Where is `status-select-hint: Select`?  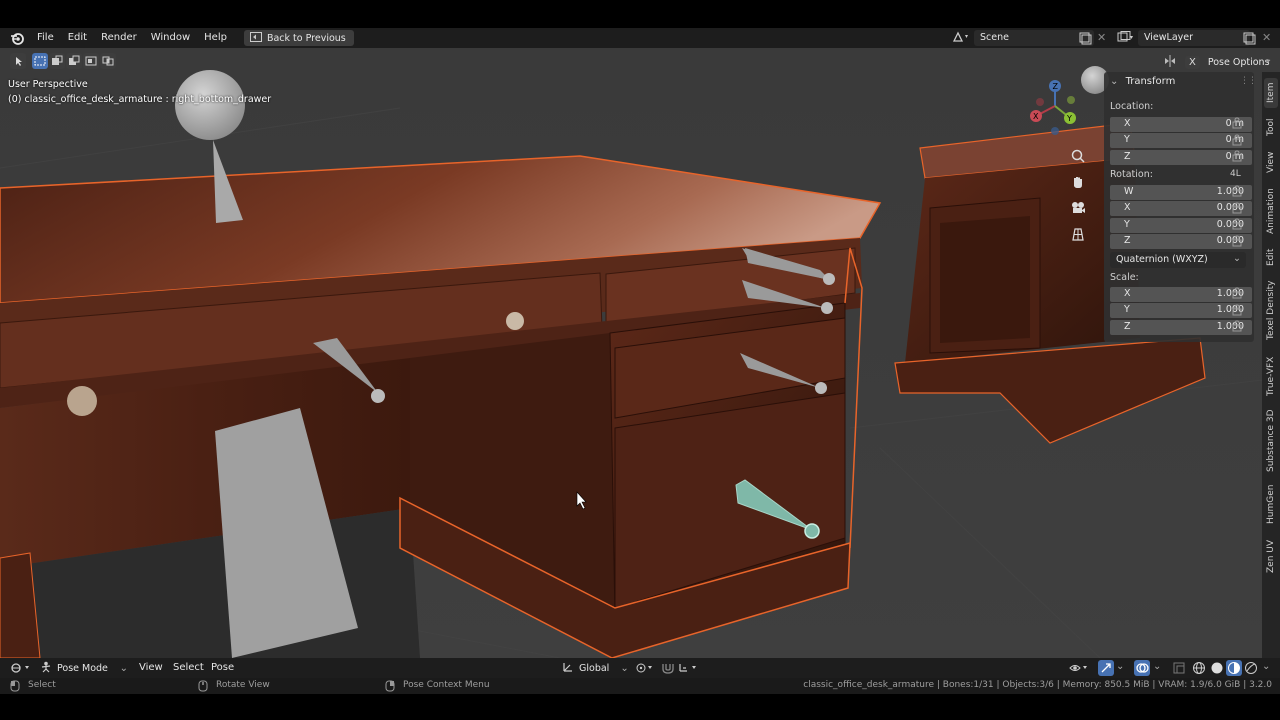
status-select-hint: Select is located at coordinates (42, 685).